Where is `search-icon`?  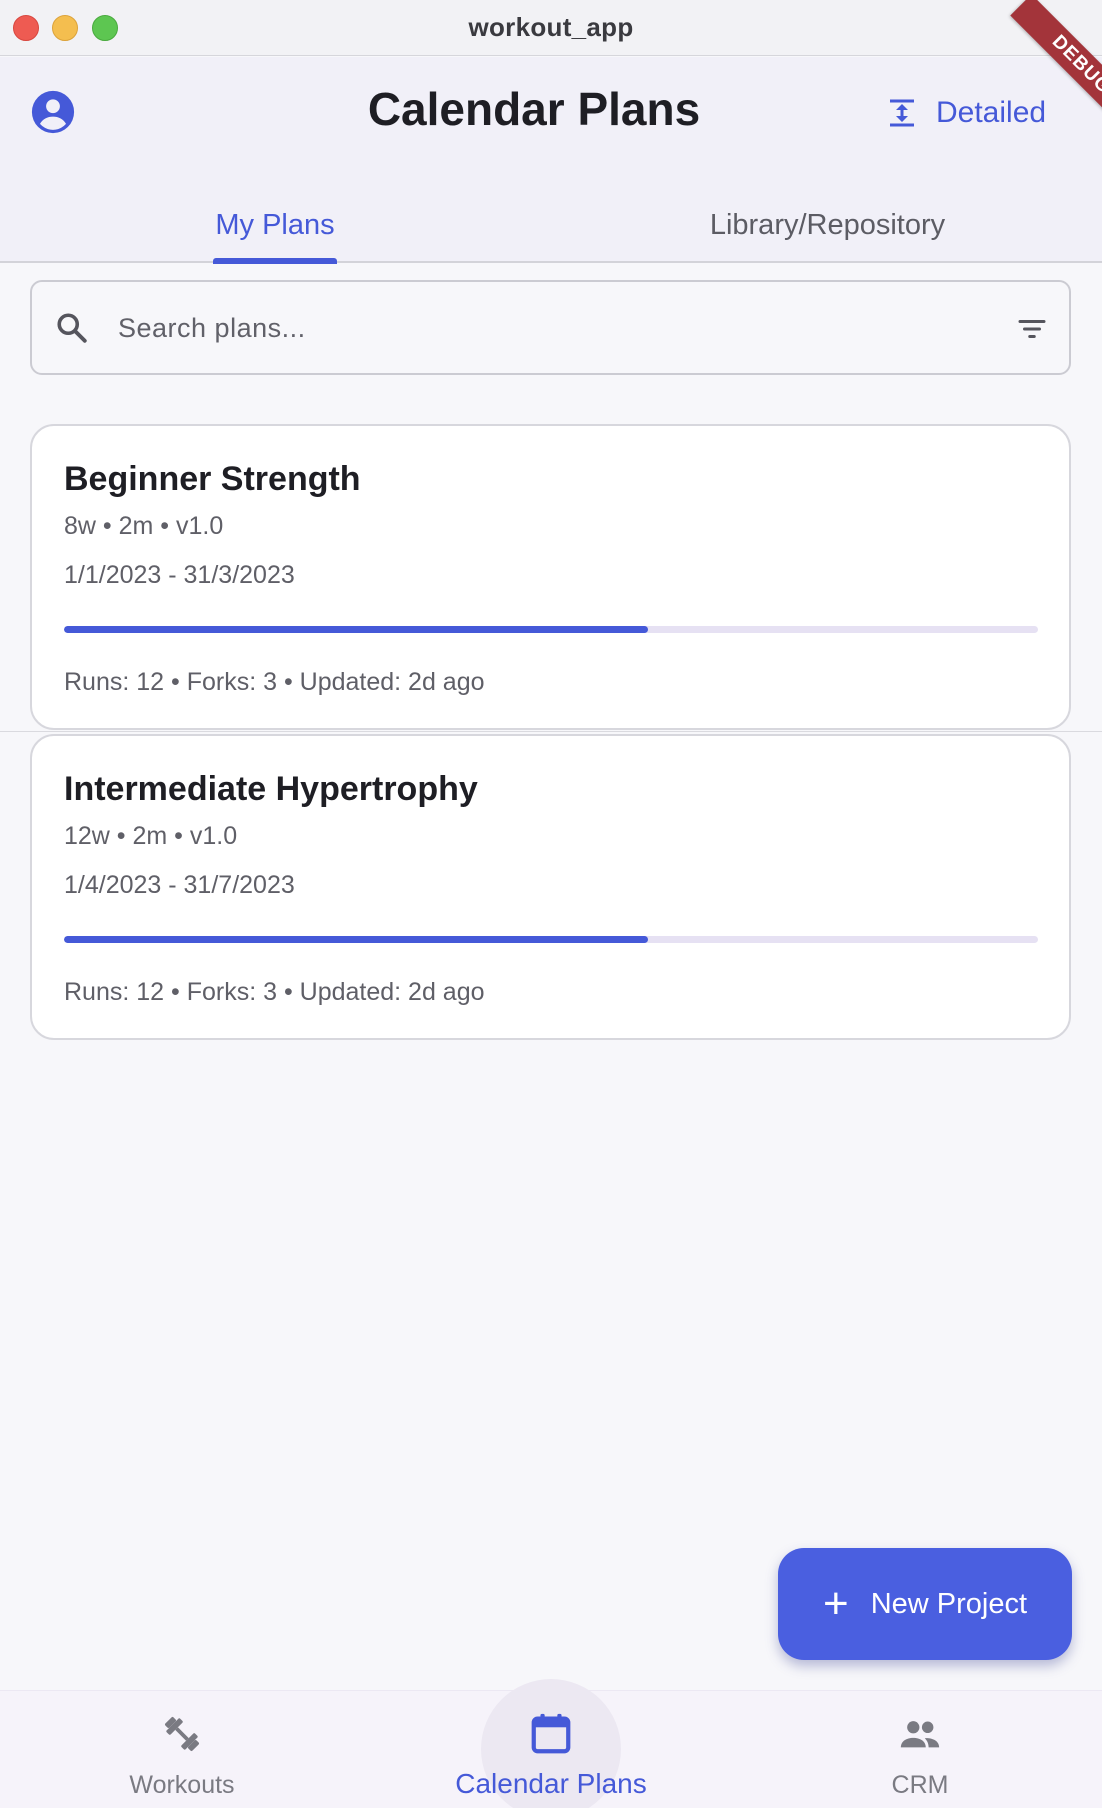 search-icon is located at coordinates (72, 328).